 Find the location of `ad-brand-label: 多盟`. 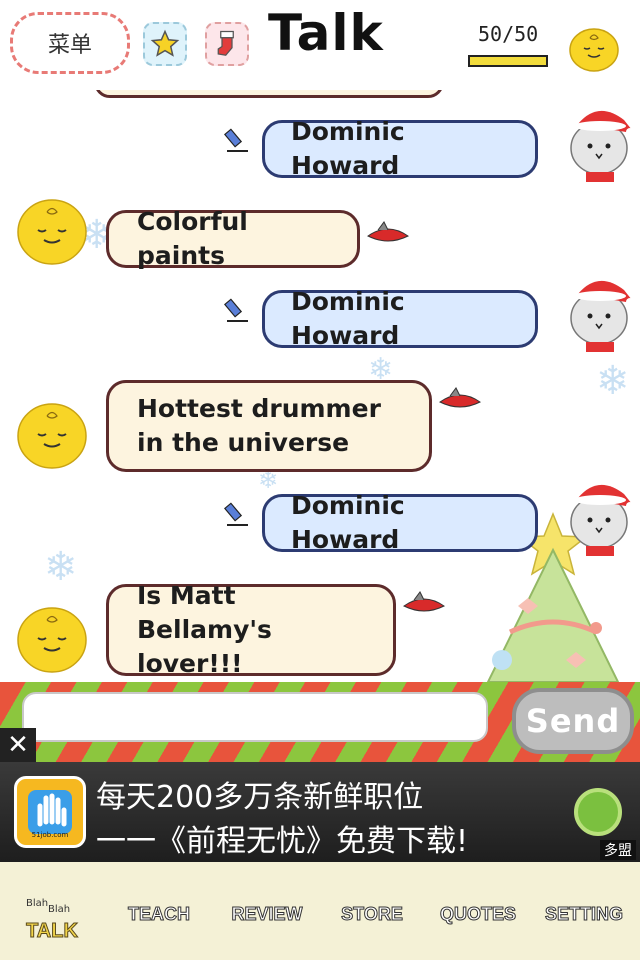

ad-brand-label: 多盟 is located at coordinates (618, 850).